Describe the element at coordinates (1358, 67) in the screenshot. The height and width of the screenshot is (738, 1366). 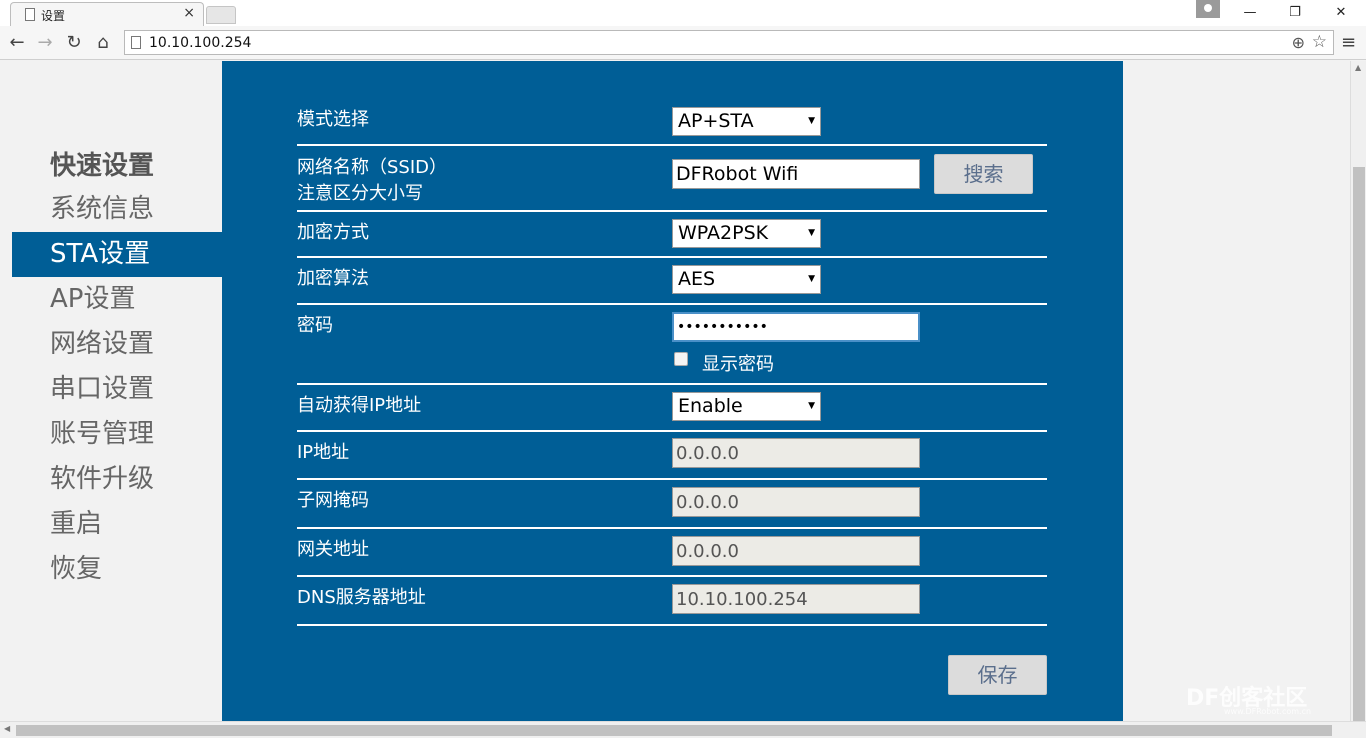
I see `scroll-up-icon: ▲` at that location.